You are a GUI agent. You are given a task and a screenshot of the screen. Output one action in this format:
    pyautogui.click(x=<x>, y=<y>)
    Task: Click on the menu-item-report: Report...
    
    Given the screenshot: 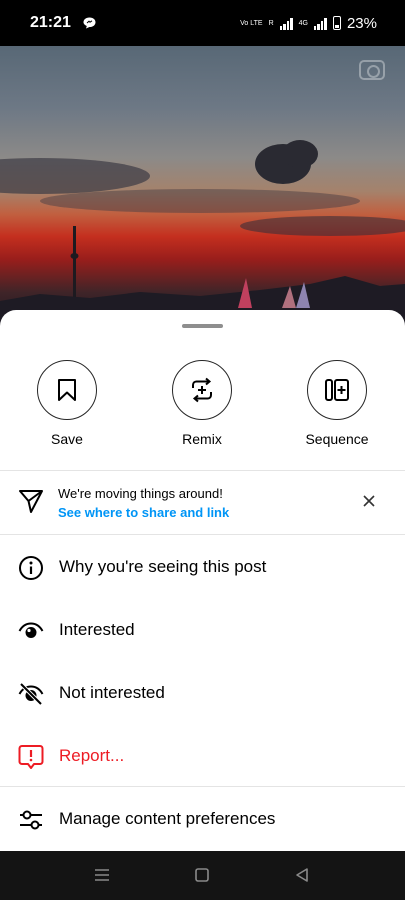 What is the action you would take?
    pyautogui.click(x=202, y=756)
    